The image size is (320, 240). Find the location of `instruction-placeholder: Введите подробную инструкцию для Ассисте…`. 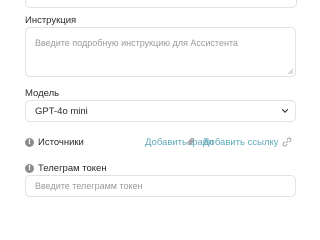

instruction-placeholder: Введите подробную инструкцию для Ассисте… is located at coordinates (136, 43).